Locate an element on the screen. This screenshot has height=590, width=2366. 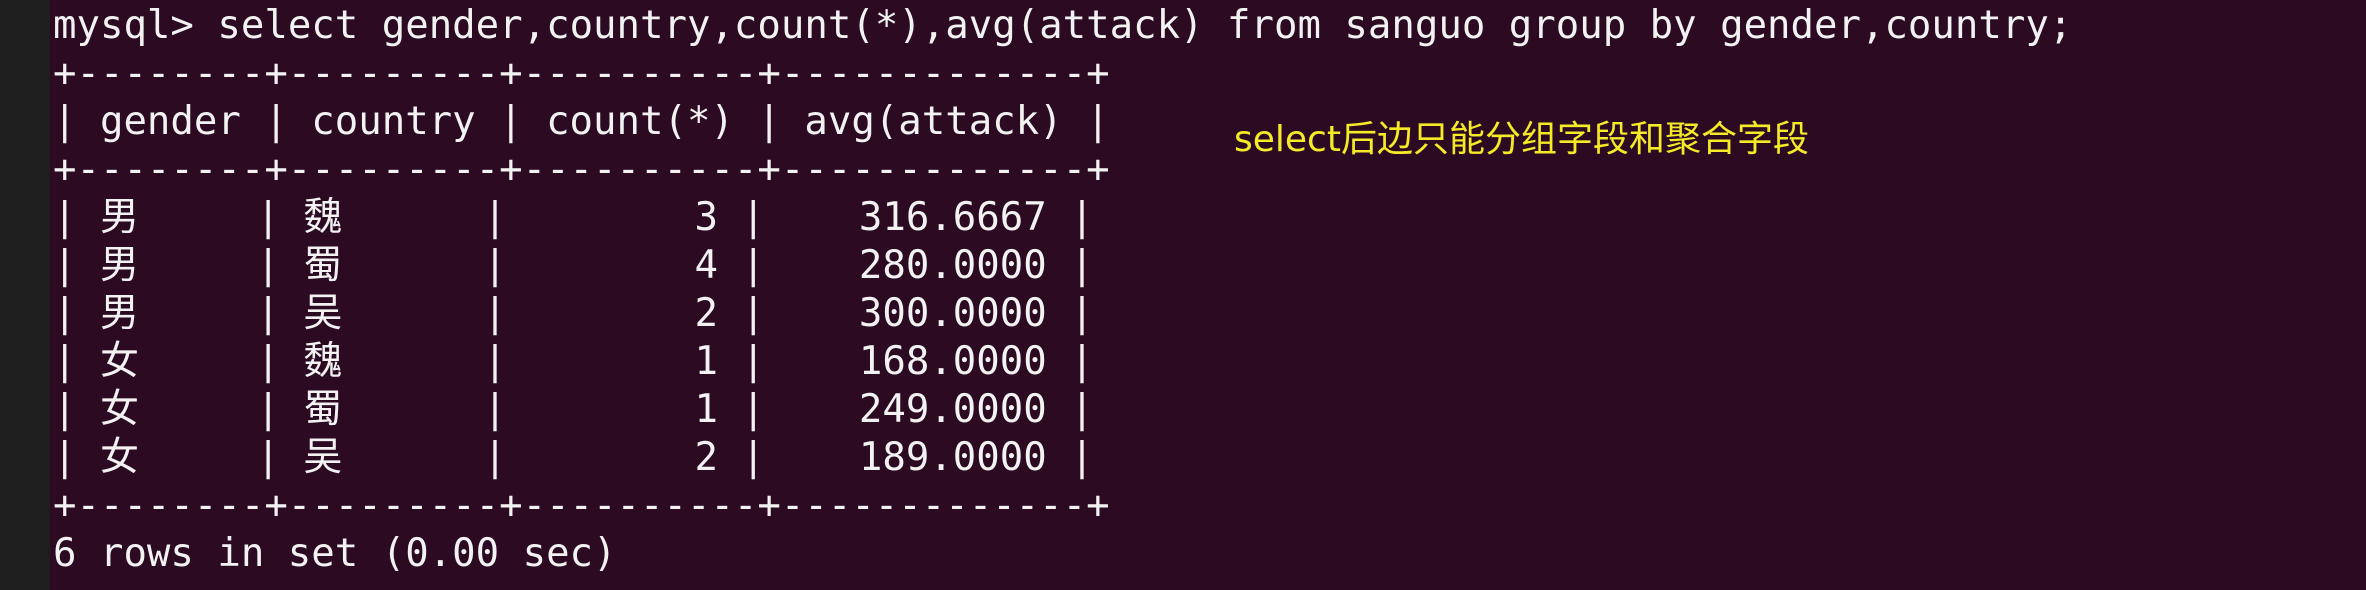
mysql-prompt: mysql> is located at coordinates (135, 25).